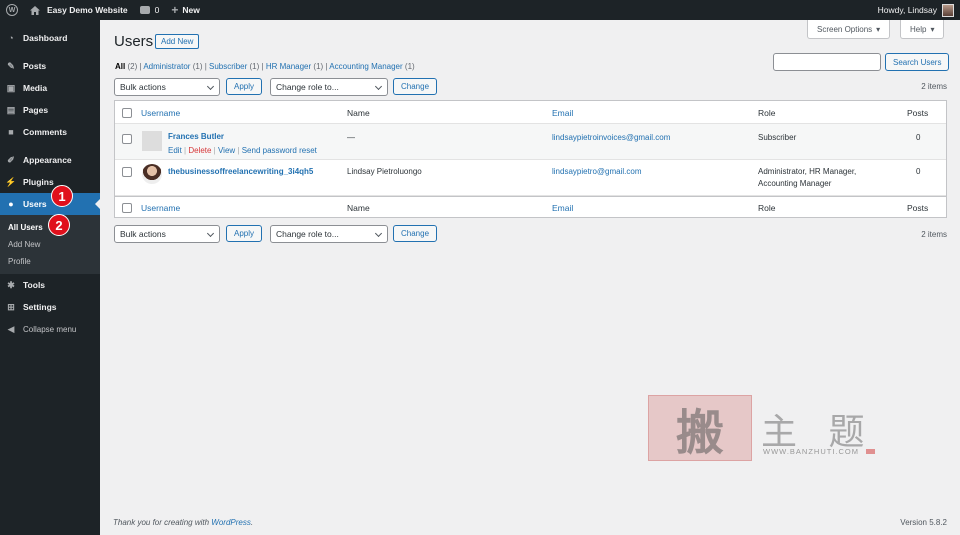  I want to click on column-name: Name, so click(358, 113).